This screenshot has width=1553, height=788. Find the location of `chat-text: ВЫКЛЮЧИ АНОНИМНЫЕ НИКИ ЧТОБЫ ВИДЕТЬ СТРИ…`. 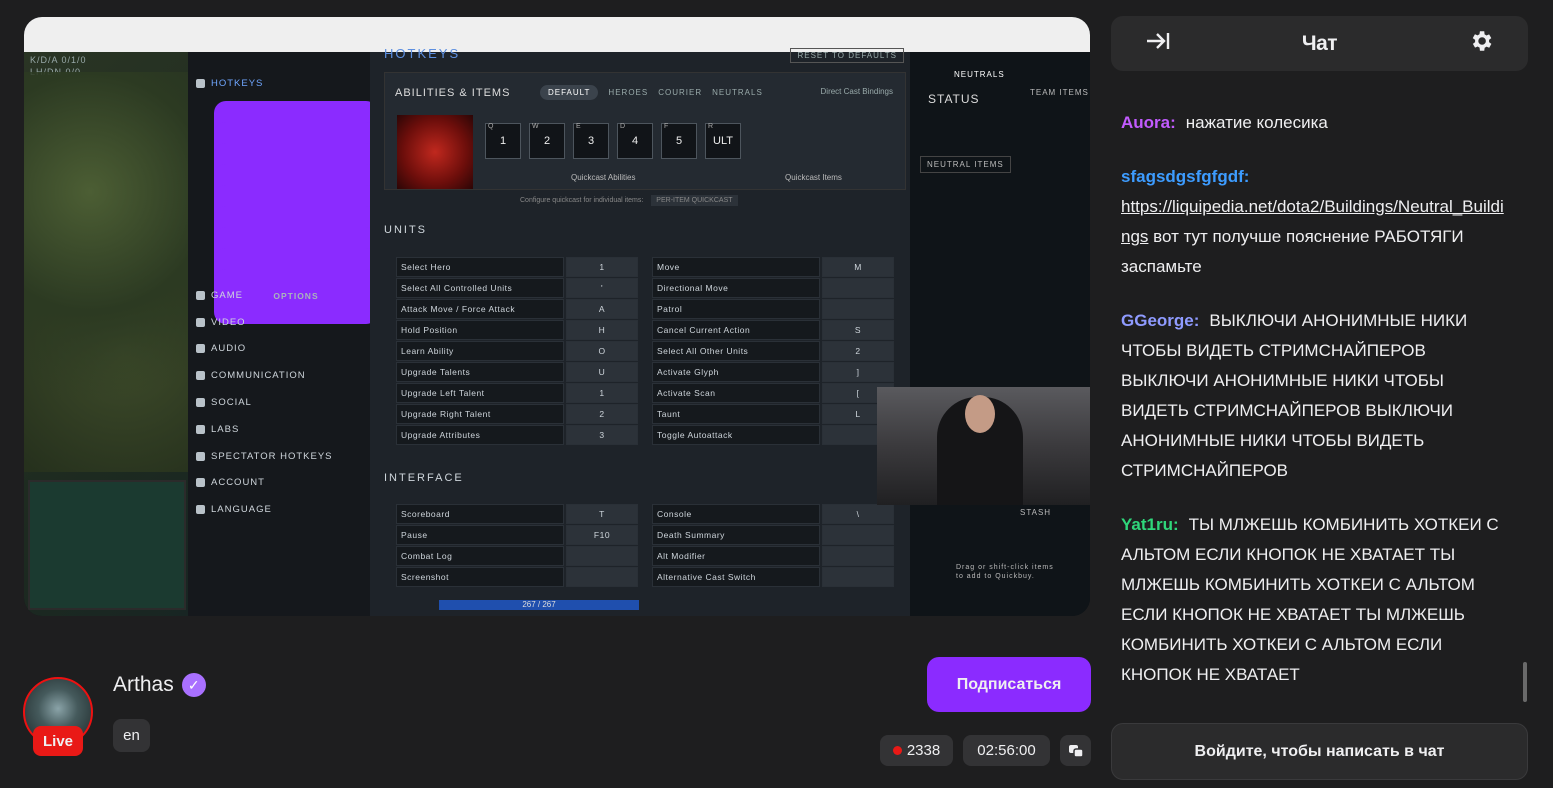

chat-text: ВЫКЛЮЧИ АНОНИМНЫЕ НИКИ ЧТОБЫ ВИДЕТЬ СТРИ… is located at coordinates (1294, 395).